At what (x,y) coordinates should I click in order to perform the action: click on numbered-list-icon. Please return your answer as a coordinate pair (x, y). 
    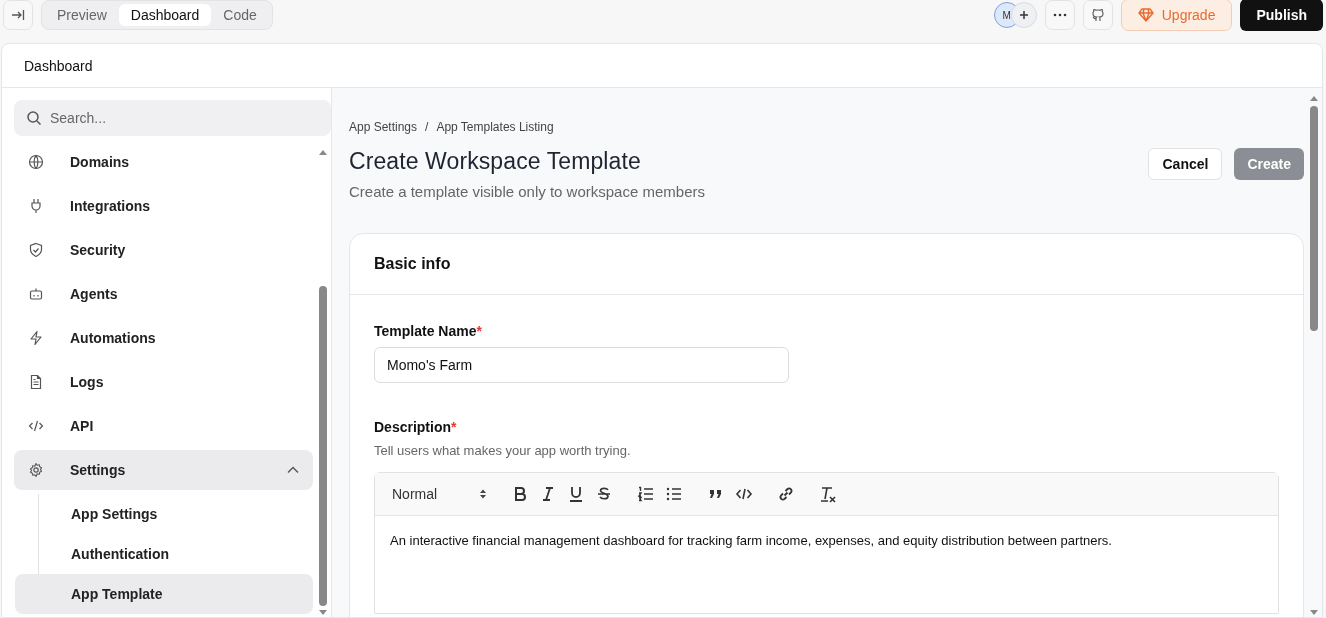
    Looking at the image, I should click on (646, 494).